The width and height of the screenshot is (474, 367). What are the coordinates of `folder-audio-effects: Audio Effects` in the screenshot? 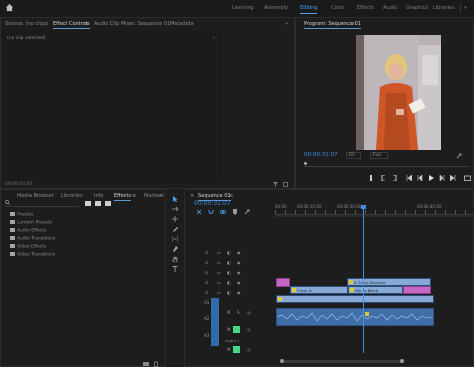 It's located at (28, 231).